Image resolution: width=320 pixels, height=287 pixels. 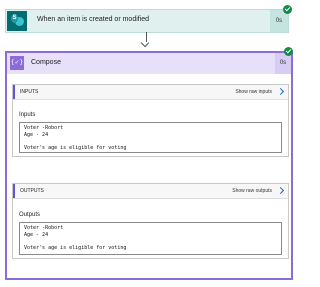 What do you see at coordinates (75, 248) in the screenshot?
I see `output-line: Voter's age is eligible for voting` at bounding box center [75, 248].